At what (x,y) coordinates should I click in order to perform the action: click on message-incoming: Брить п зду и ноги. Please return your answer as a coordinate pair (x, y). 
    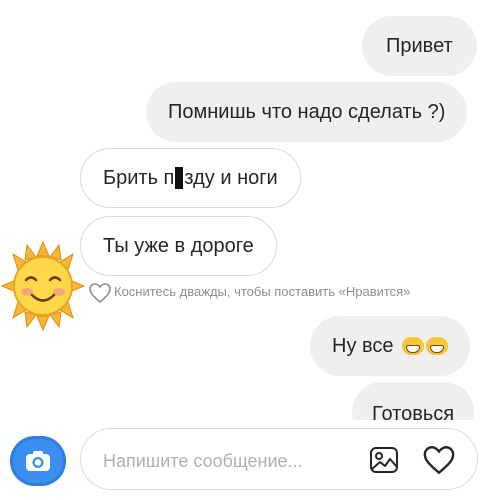
    Looking at the image, I should click on (190, 178).